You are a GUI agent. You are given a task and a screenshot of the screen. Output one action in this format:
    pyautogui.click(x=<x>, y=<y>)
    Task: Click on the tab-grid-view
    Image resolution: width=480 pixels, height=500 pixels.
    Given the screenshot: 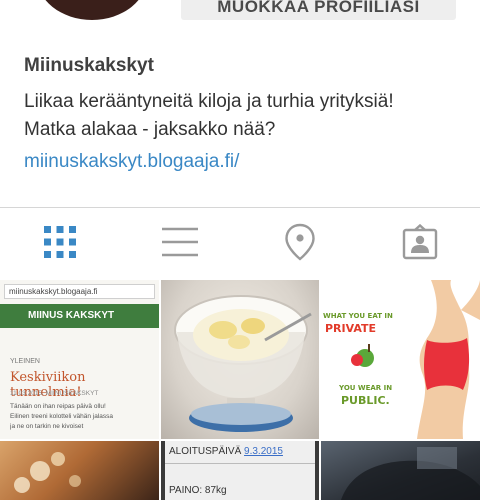 What is the action you would take?
    pyautogui.click(x=60, y=244)
    